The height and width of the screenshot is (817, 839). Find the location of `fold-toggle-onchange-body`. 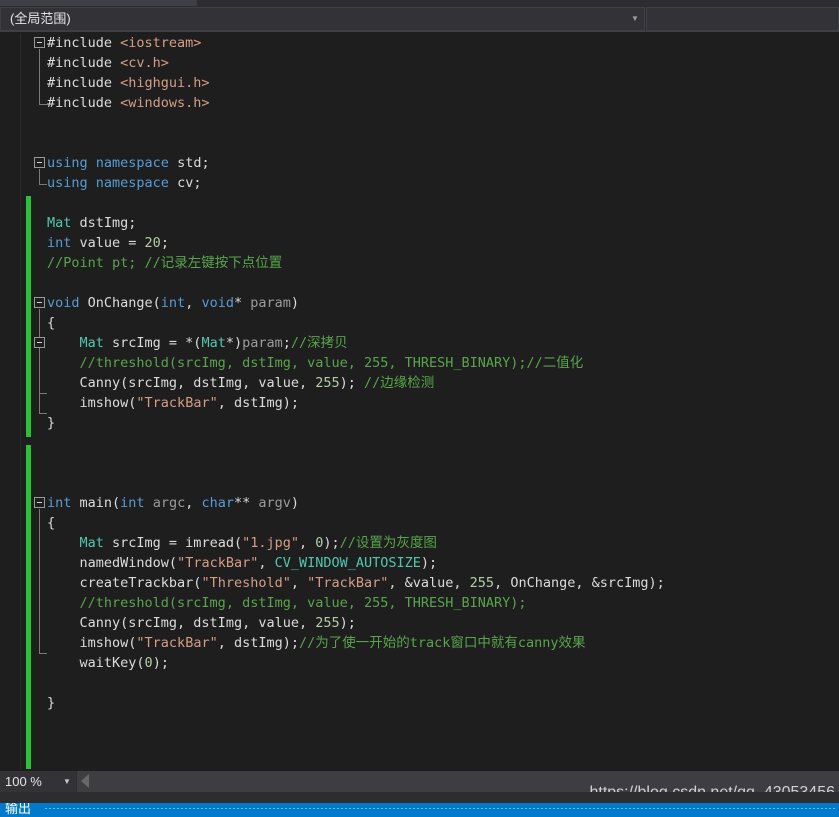

fold-toggle-onchange-body is located at coordinates (39, 342).